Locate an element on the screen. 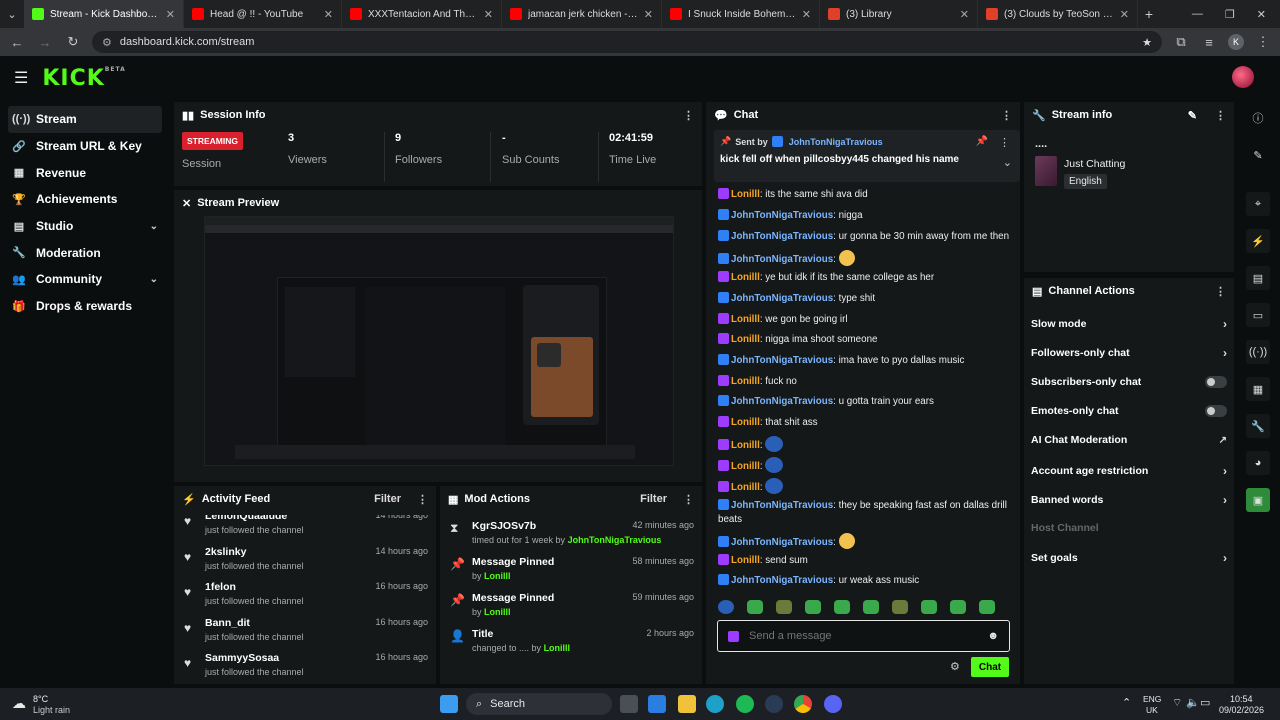 This screenshot has height=720, width=1280. channel-action-emotes-only-chat: Emotes-only chat is located at coordinates (1129, 410).